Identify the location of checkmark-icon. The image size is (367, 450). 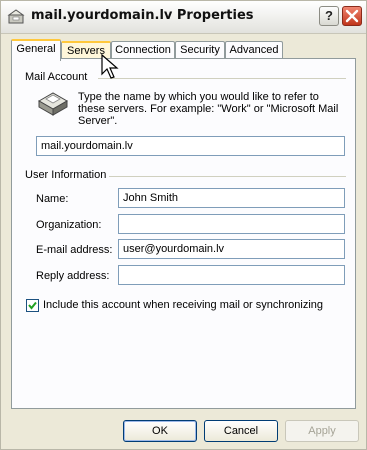
(32, 305).